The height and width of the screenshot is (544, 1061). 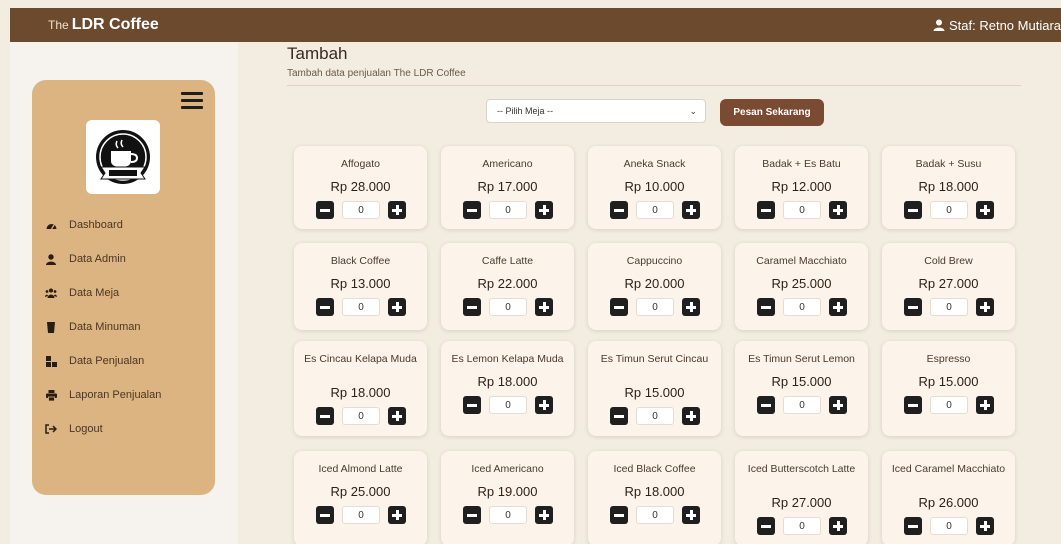 I want to click on sidebar-item-label: Data Admin, so click(x=97, y=259).